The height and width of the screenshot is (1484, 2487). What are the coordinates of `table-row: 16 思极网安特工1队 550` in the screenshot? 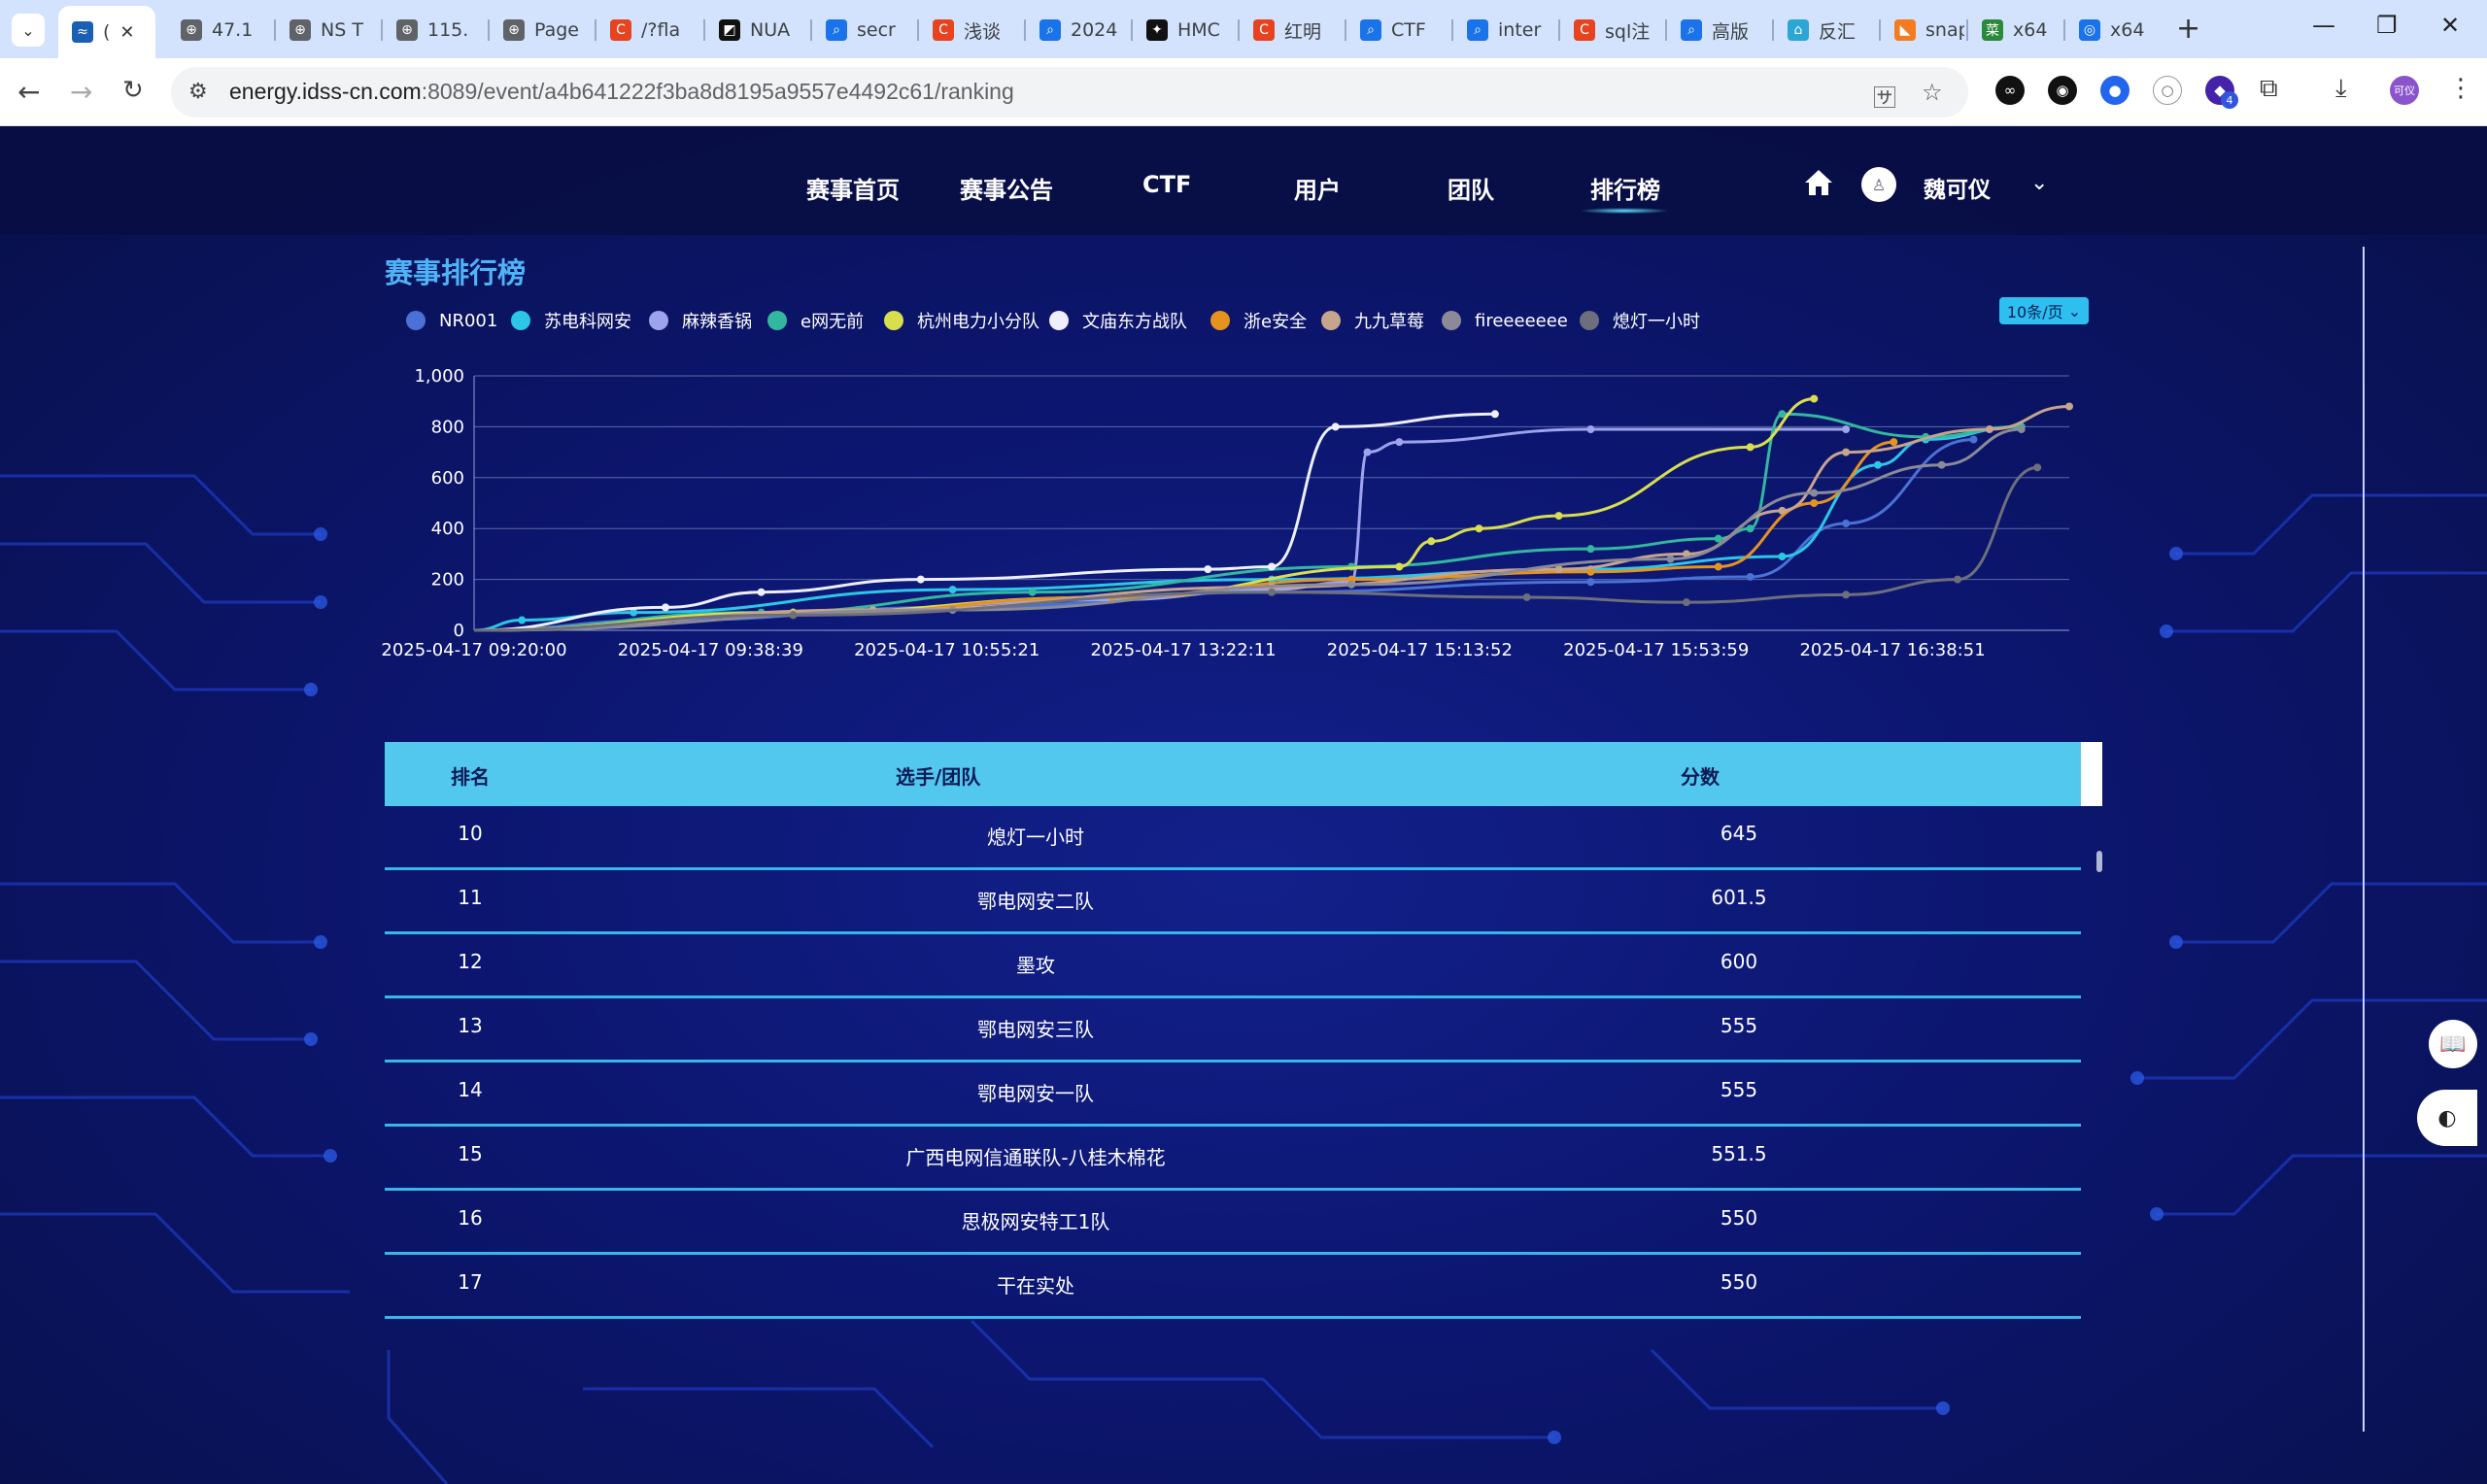 It's located at (1233, 1223).